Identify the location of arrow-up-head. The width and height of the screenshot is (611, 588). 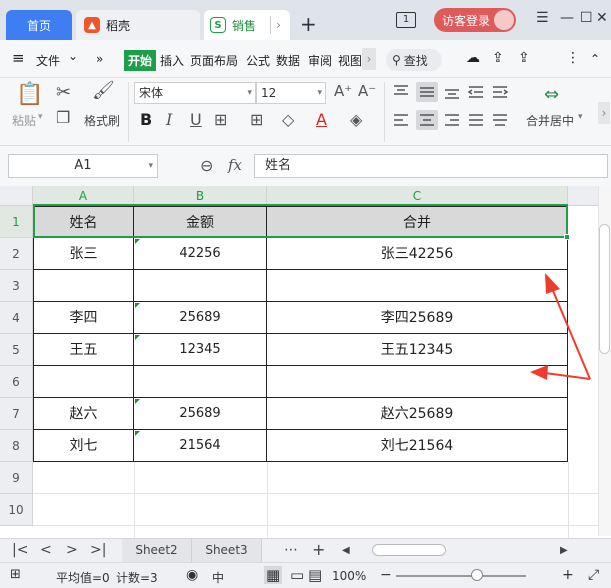
(552, 283).